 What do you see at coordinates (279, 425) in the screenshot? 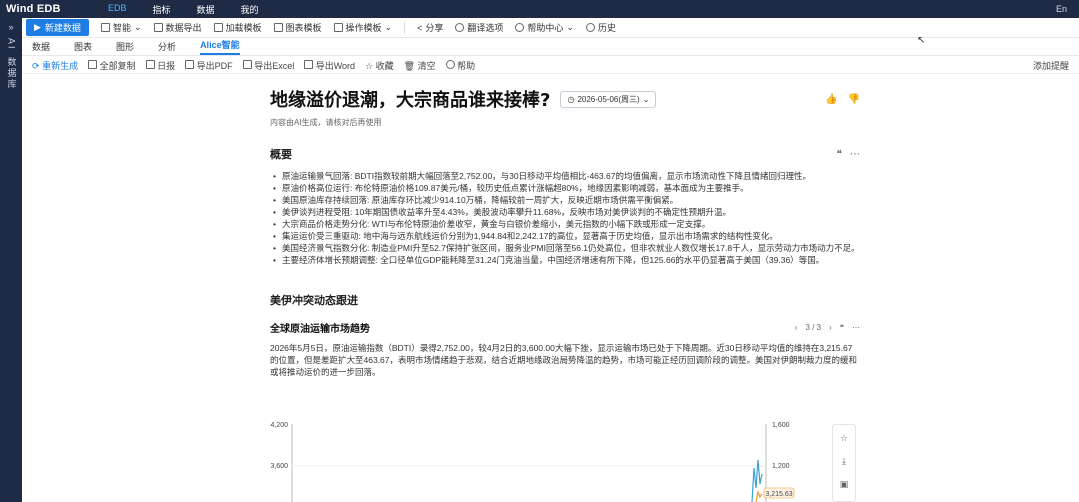
I see `y-left-tick: 4,200` at bounding box center [279, 425].